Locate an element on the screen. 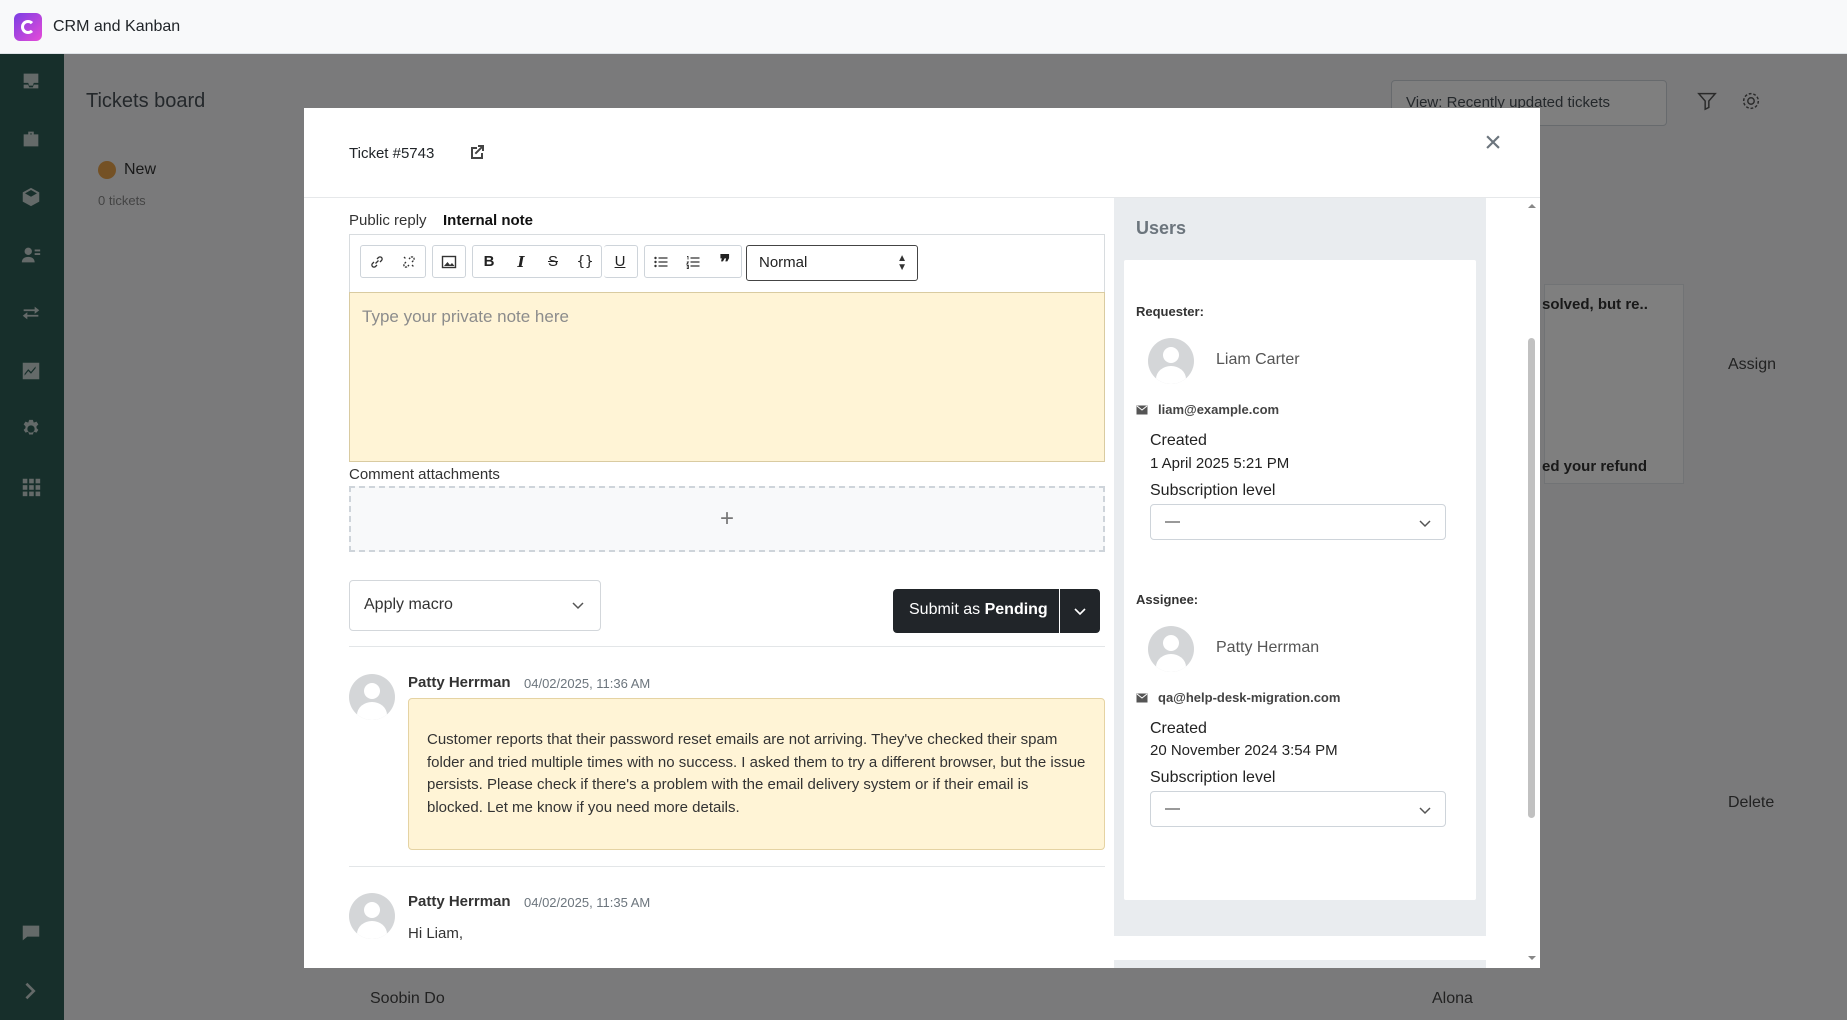  assignee-email-text: qa@help-desk-migration.com is located at coordinates (1249, 697).